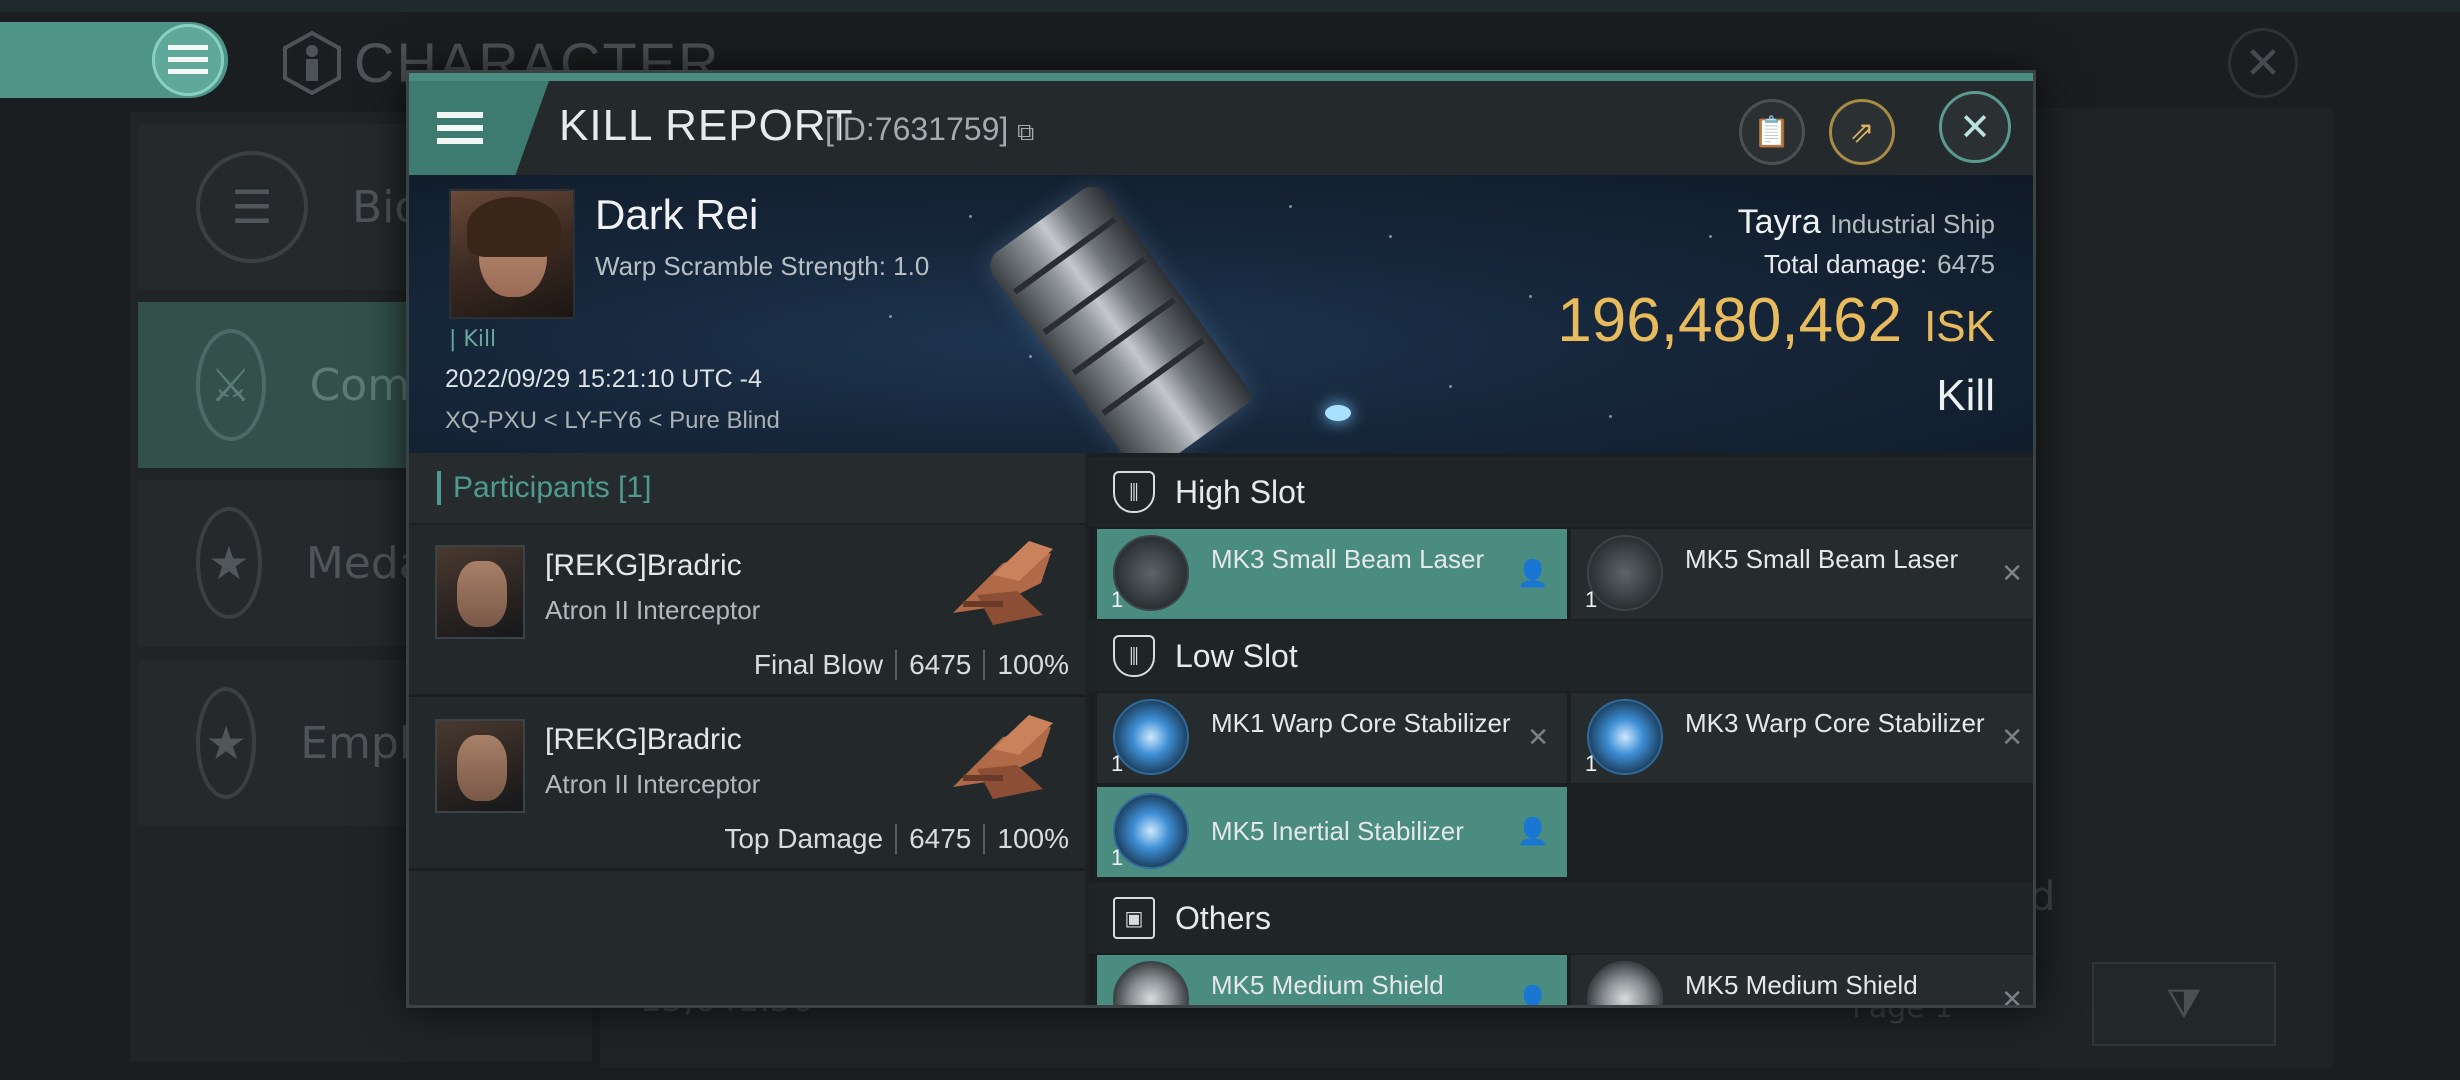  I want to click on close-button: ✕, so click(1975, 127).